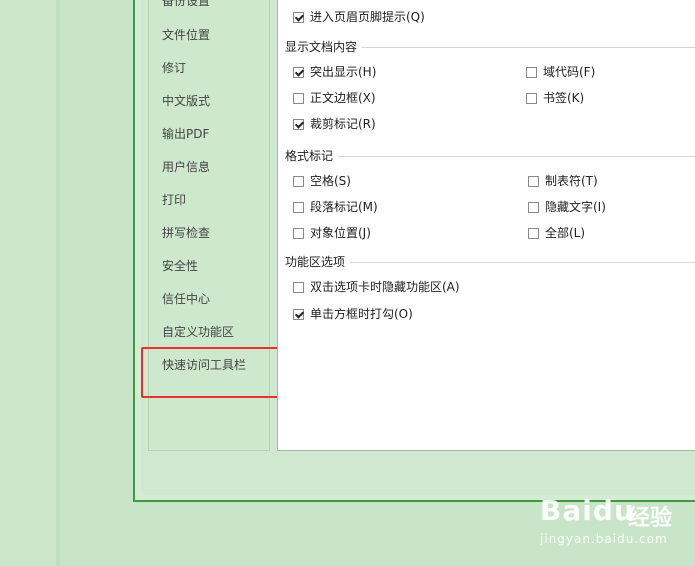 The image size is (695, 566). I want to click on sidebar-item-export-pdf: 输出PDF, so click(185, 134).